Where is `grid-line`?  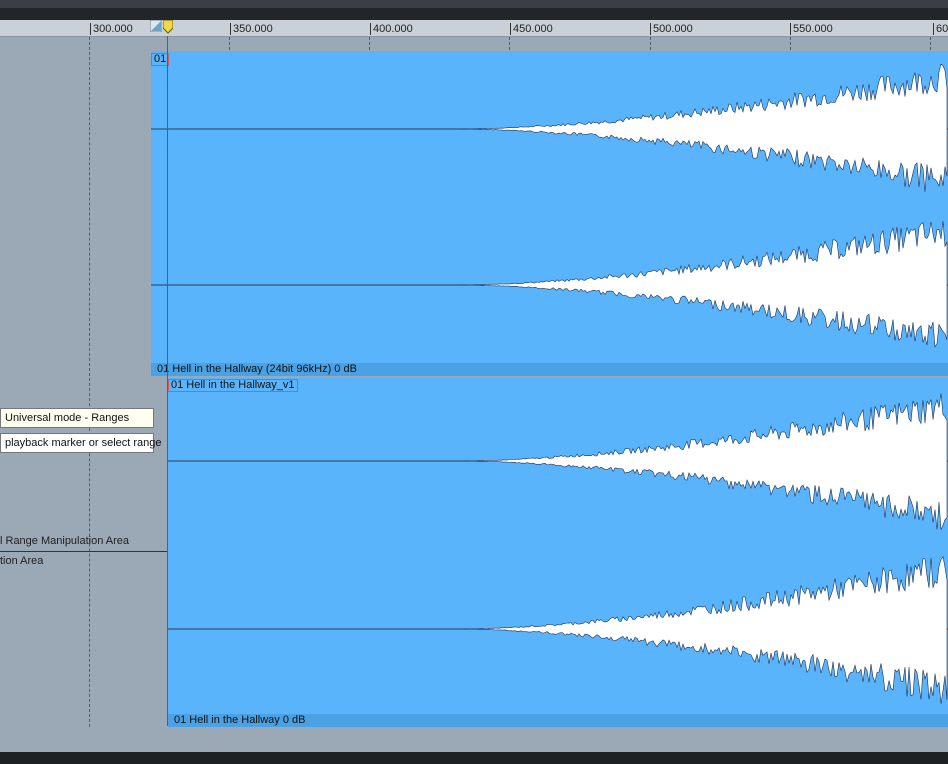 grid-line is located at coordinates (89, 382).